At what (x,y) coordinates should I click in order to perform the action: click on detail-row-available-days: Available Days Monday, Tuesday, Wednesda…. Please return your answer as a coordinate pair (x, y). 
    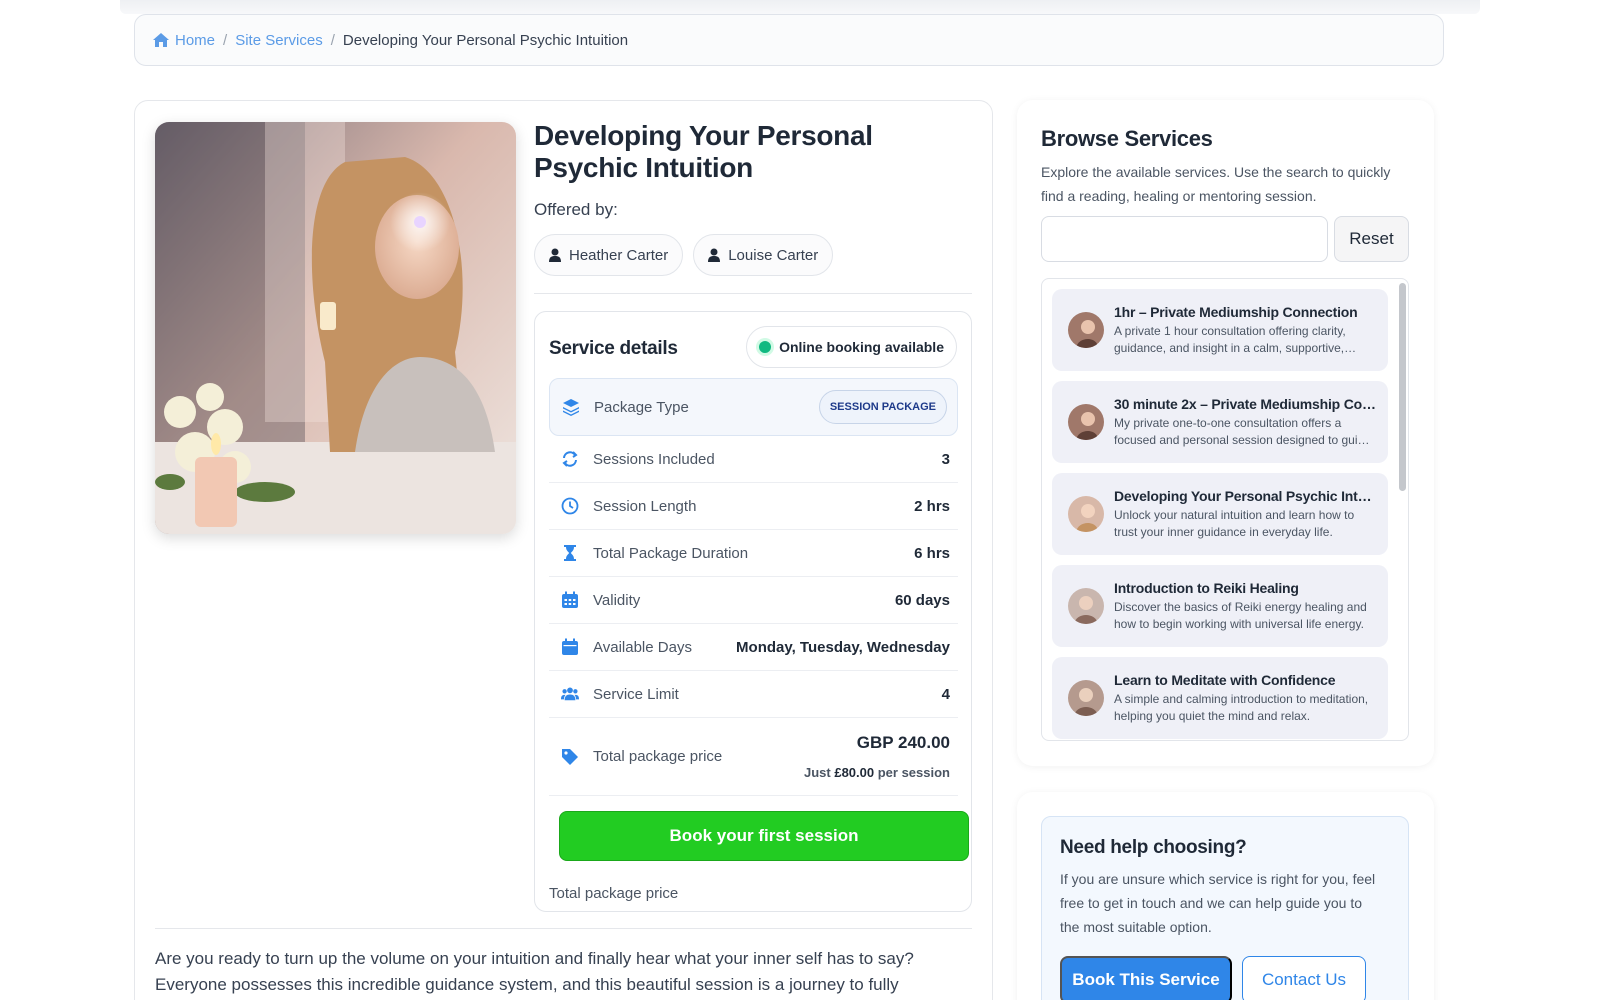
    Looking at the image, I should click on (753, 647).